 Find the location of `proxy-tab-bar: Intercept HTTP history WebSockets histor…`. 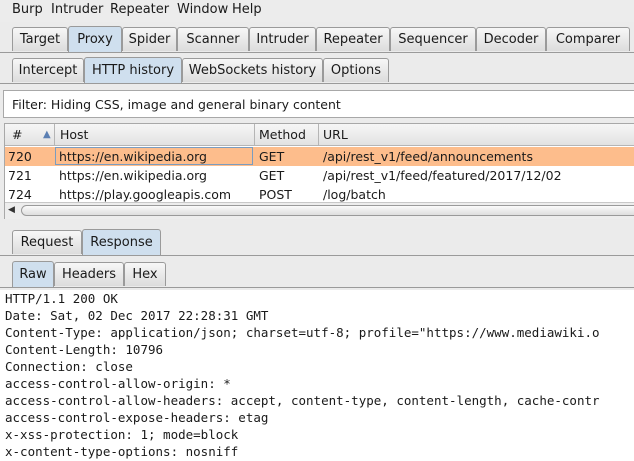

proxy-tab-bar: Intercept HTTP history WebSockets histor… is located at coordinates (317, 70).